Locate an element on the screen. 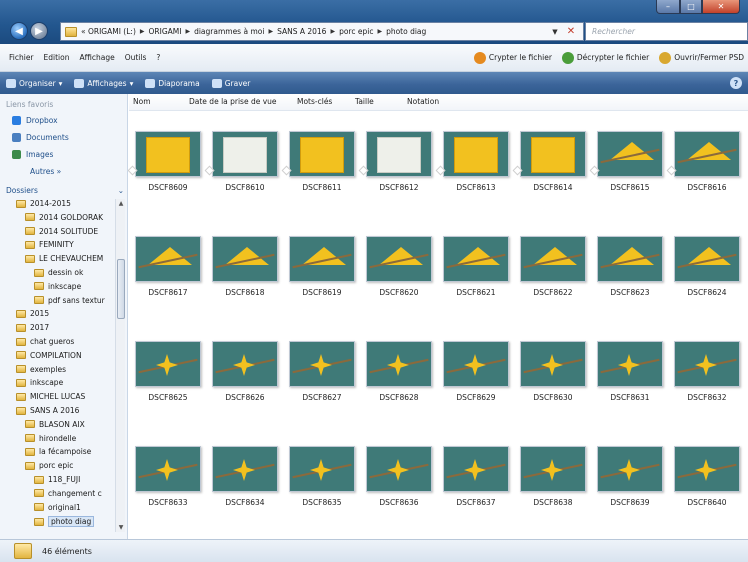  file-thumbnail: DSCF8640 is located at coordinates (707, 476).